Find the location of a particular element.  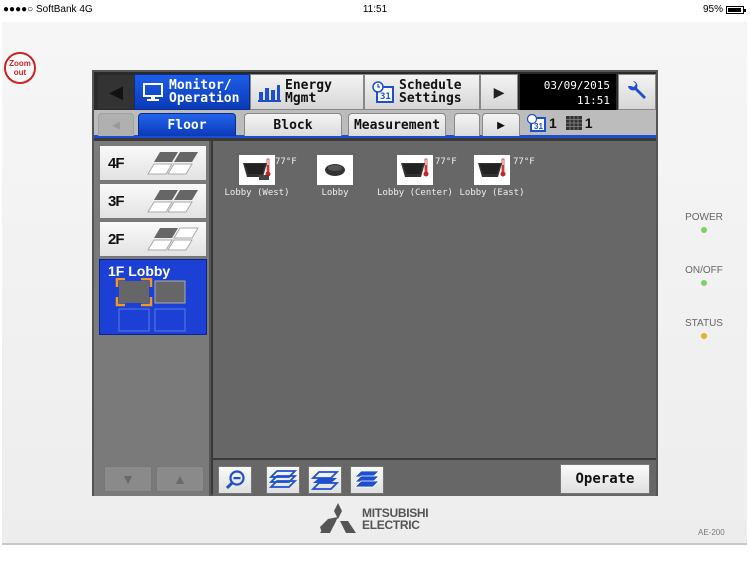

layers-middle-icon is located at coordinates (325, 480).